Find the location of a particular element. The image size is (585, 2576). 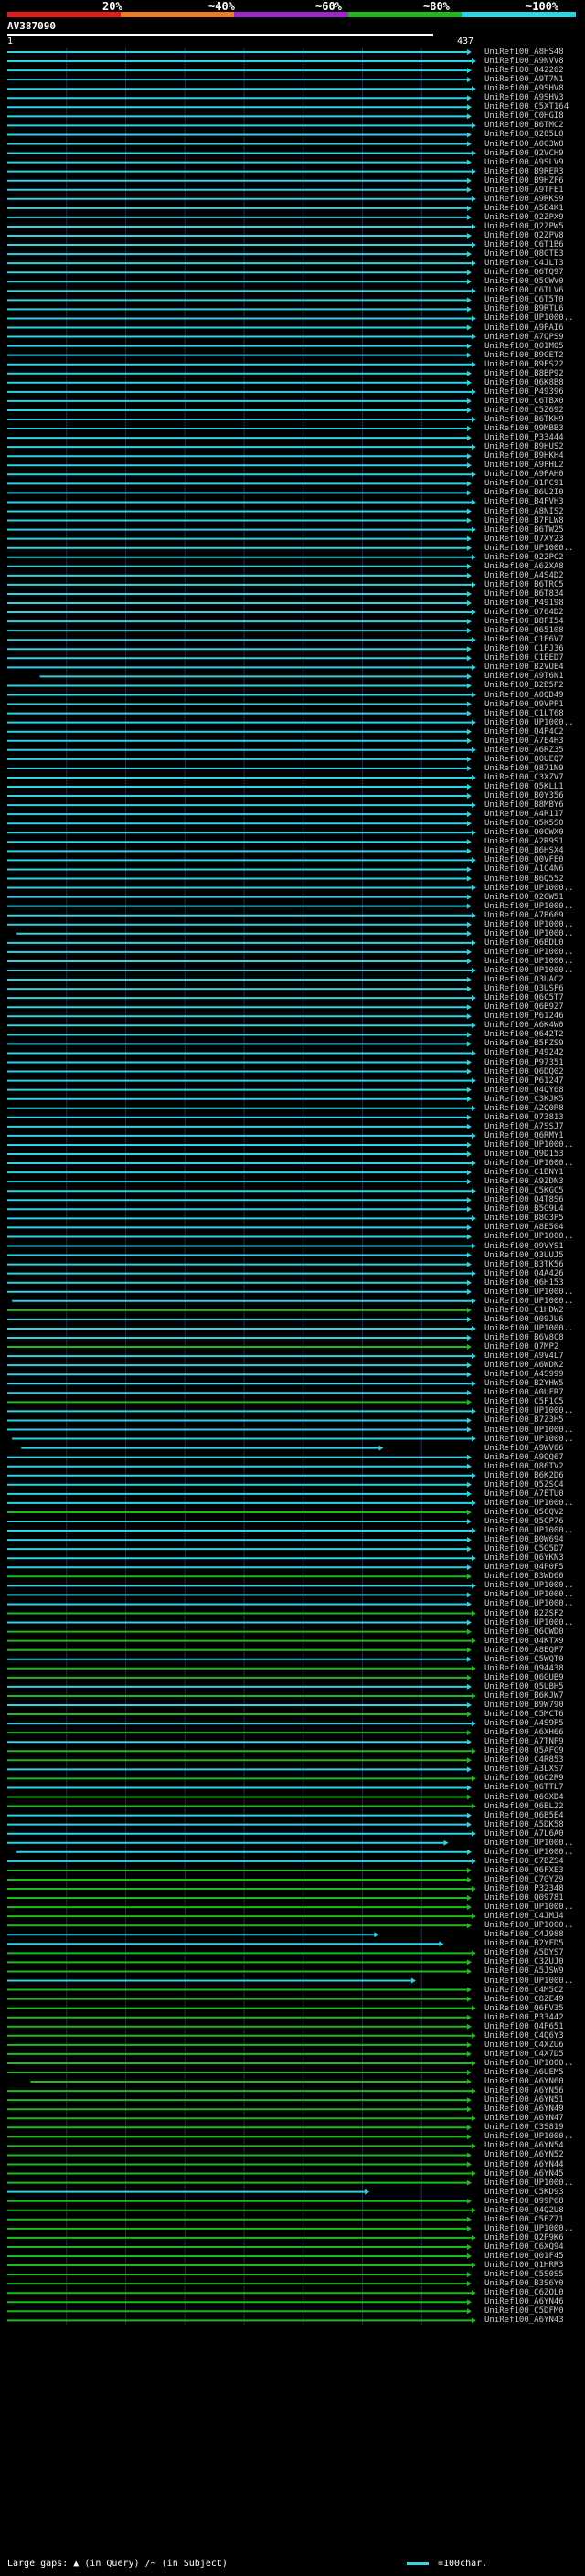

hit-label: UniRef100_B9HKH4 is located at coordinates (524, 456).